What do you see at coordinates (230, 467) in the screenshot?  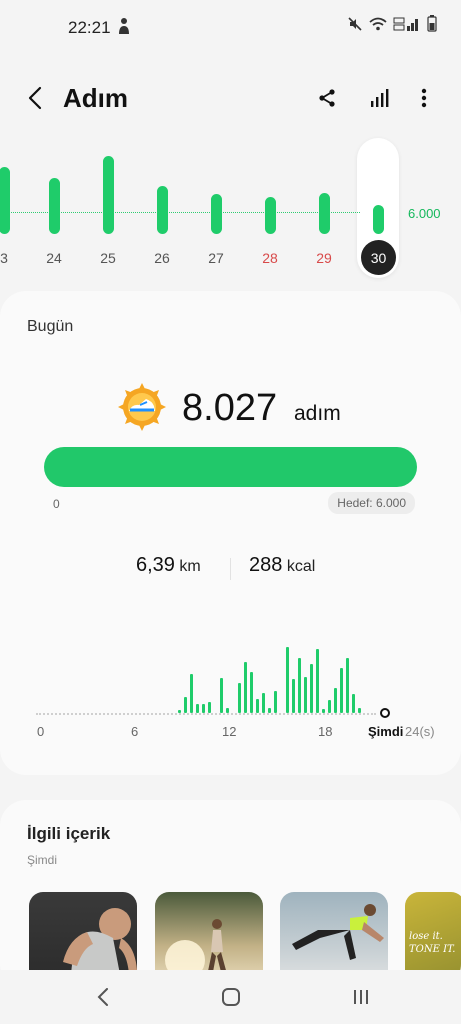 I see `steps-progress-bar` at bounding box center [230, 467].